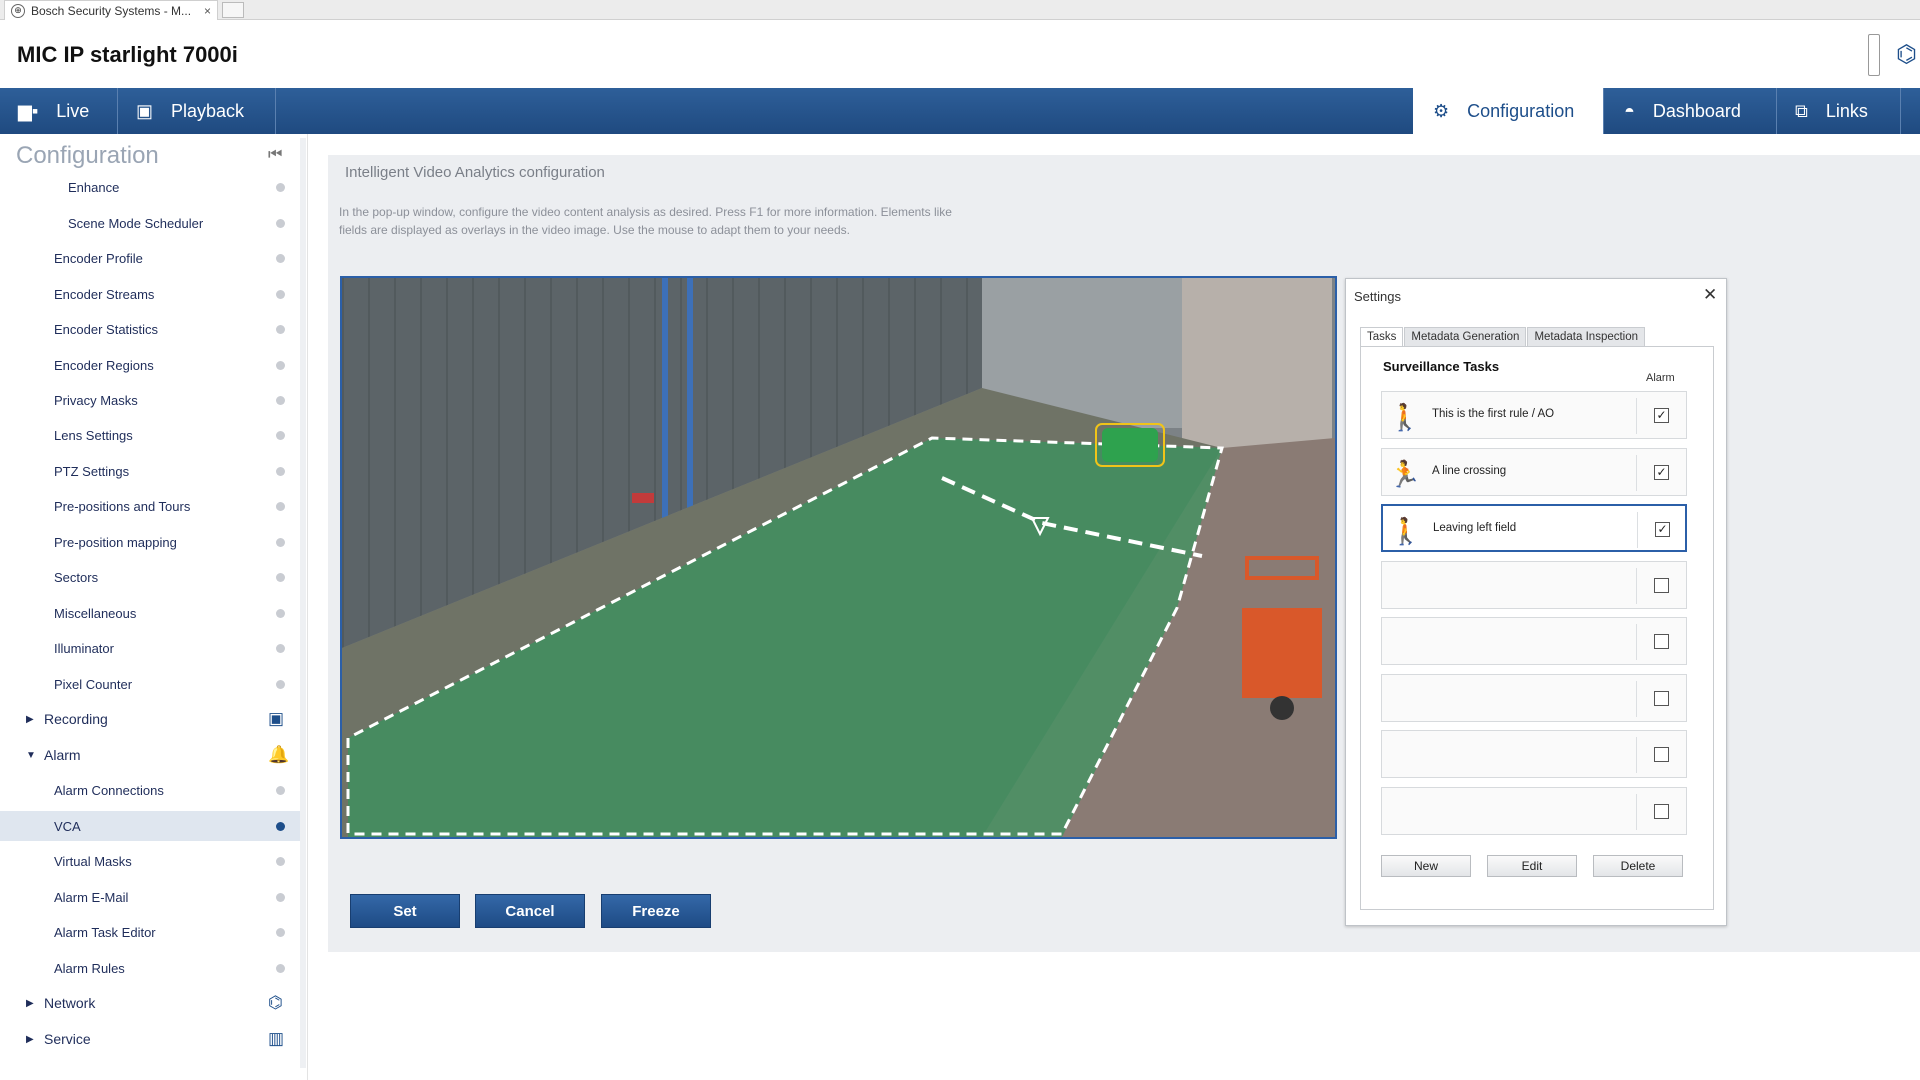 This screenshot has width=1920, height=1080. Describe the element at coordinates (151, 187) in the screenshot. I see `sidebar-item-enhance: Enhance` at that location.